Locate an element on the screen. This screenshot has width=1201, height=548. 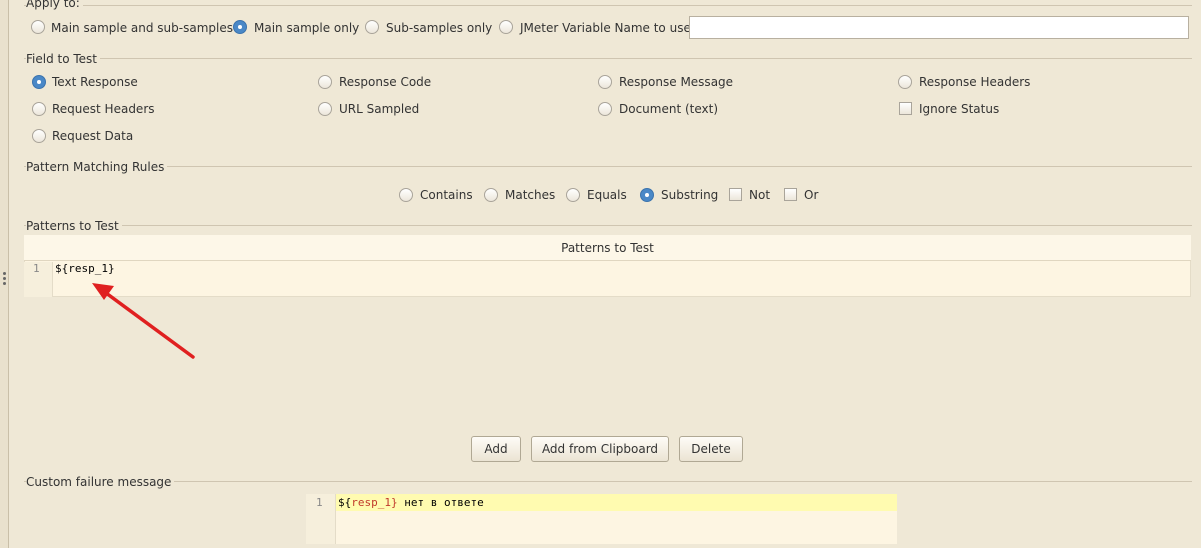
var-open: ${ is located at coordinates (345, 502).